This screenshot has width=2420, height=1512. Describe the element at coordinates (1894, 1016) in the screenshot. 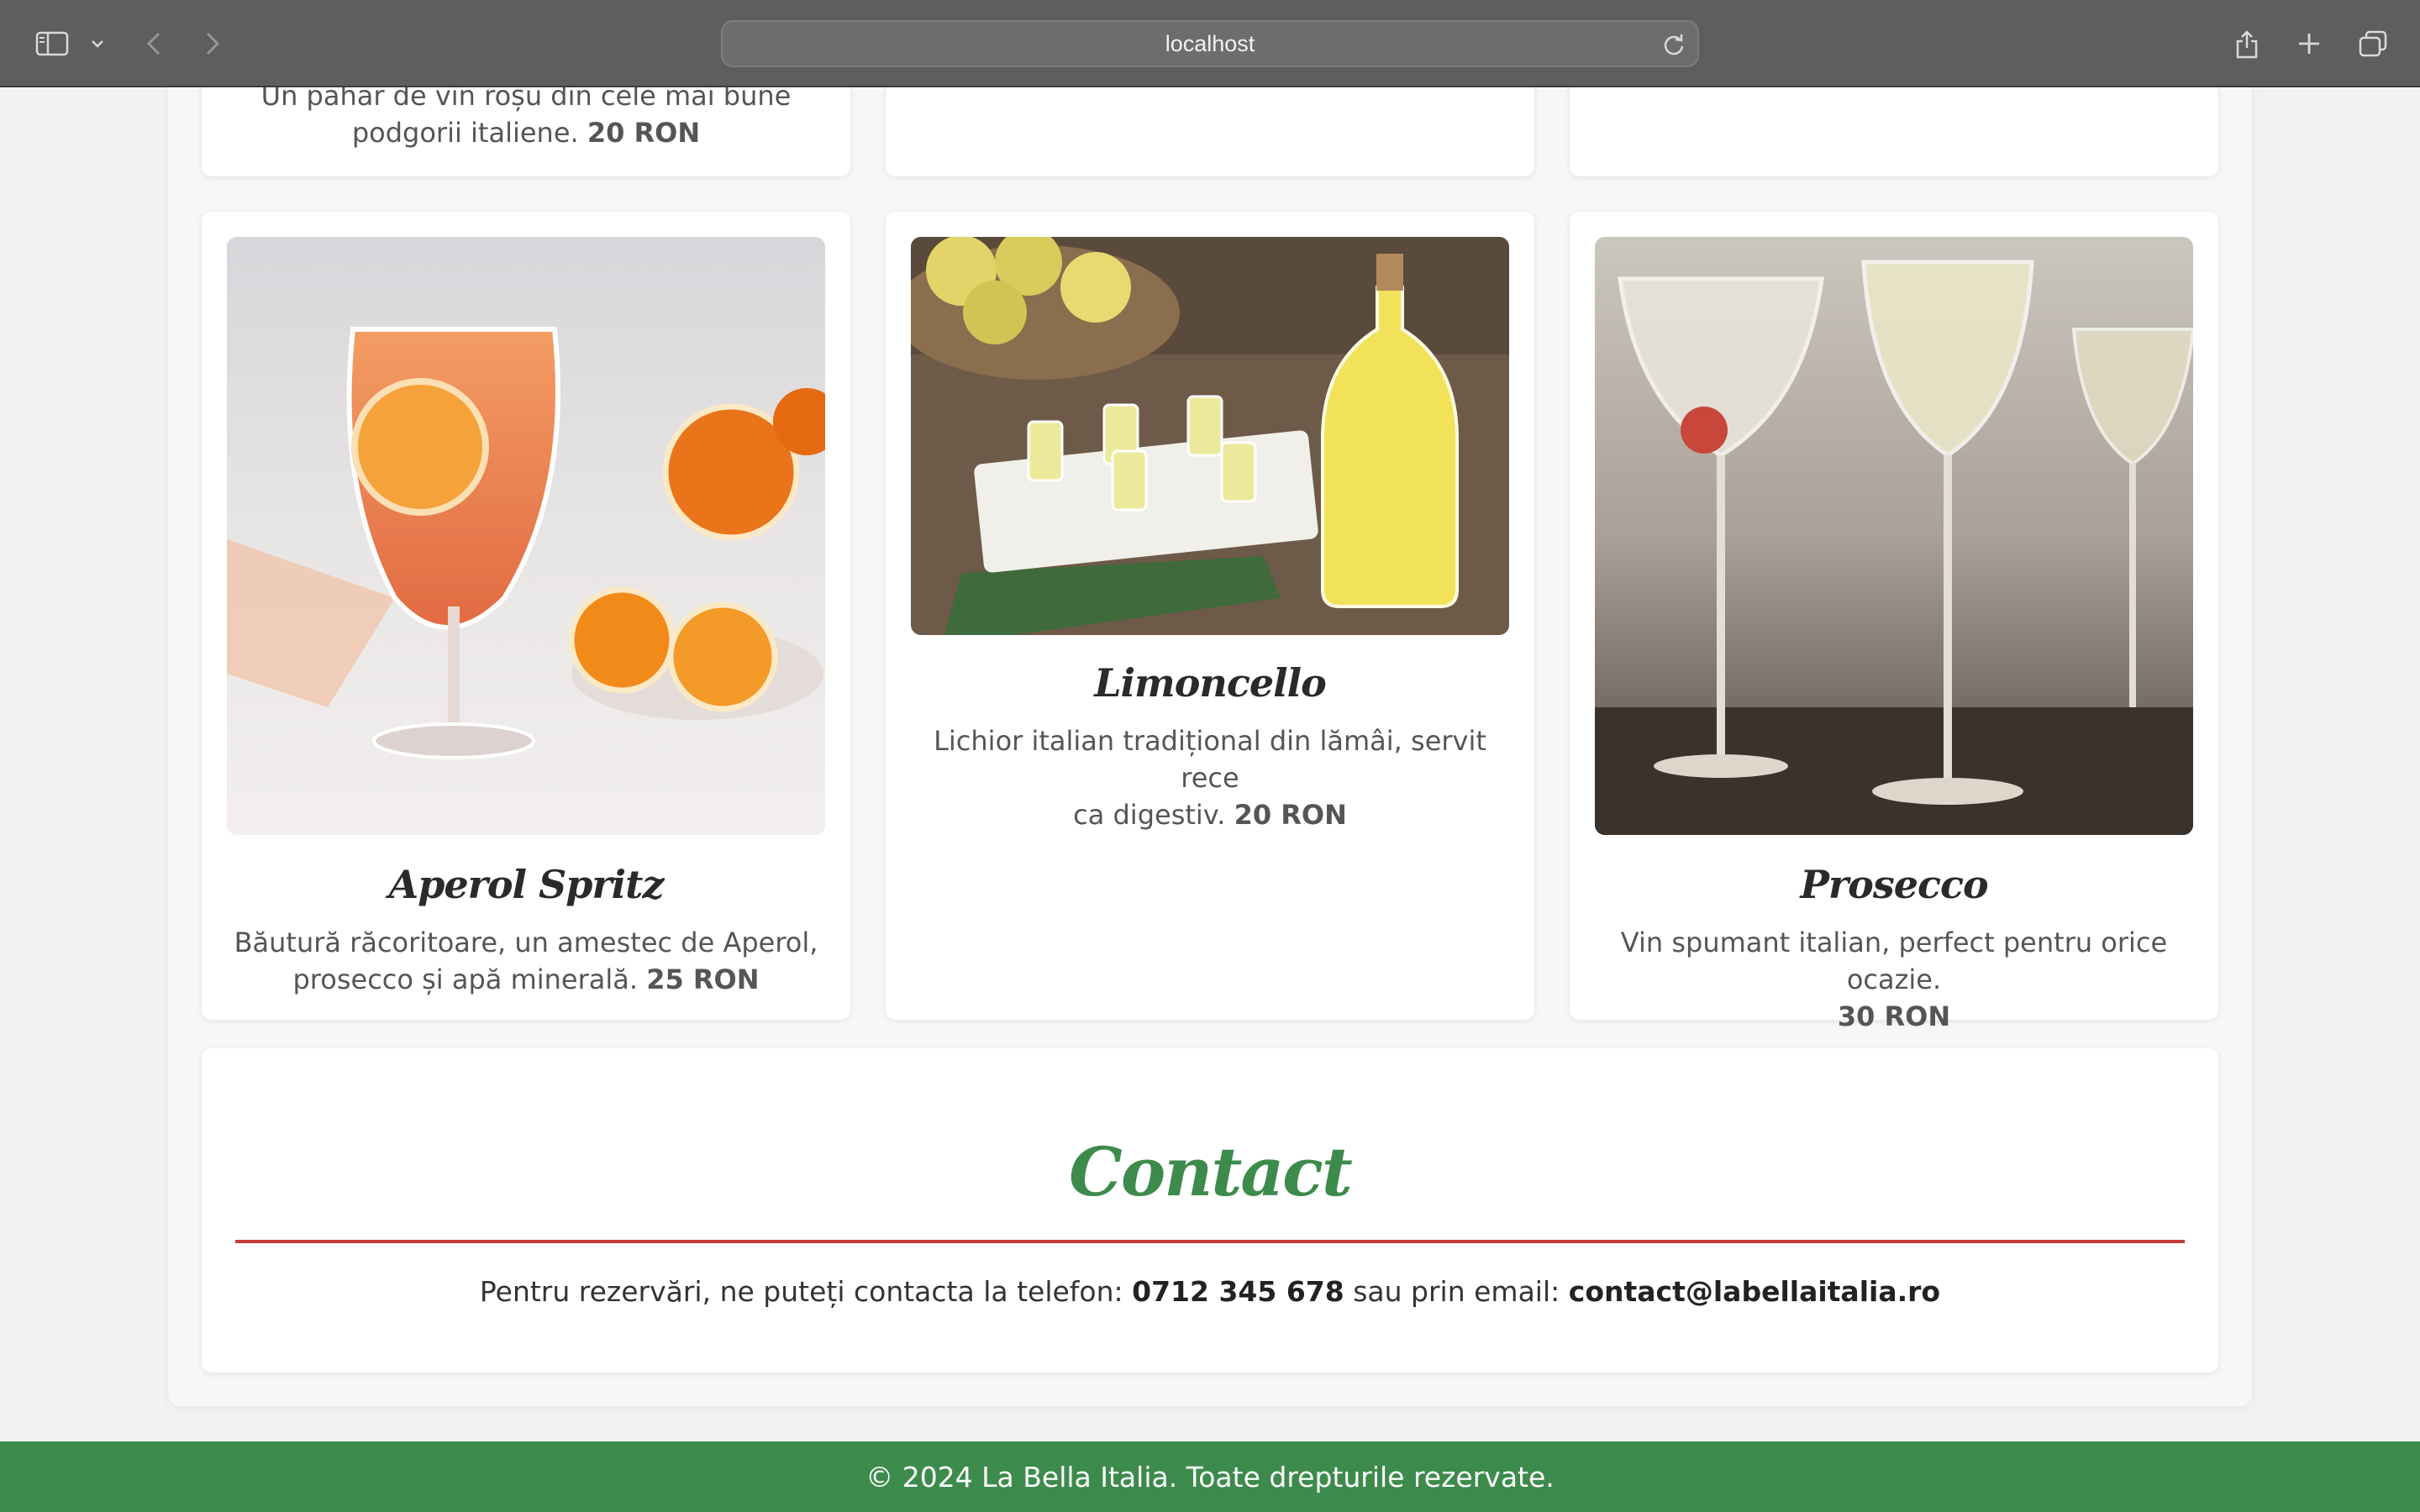

I see `menu-card-price: 30 RON` at that location.